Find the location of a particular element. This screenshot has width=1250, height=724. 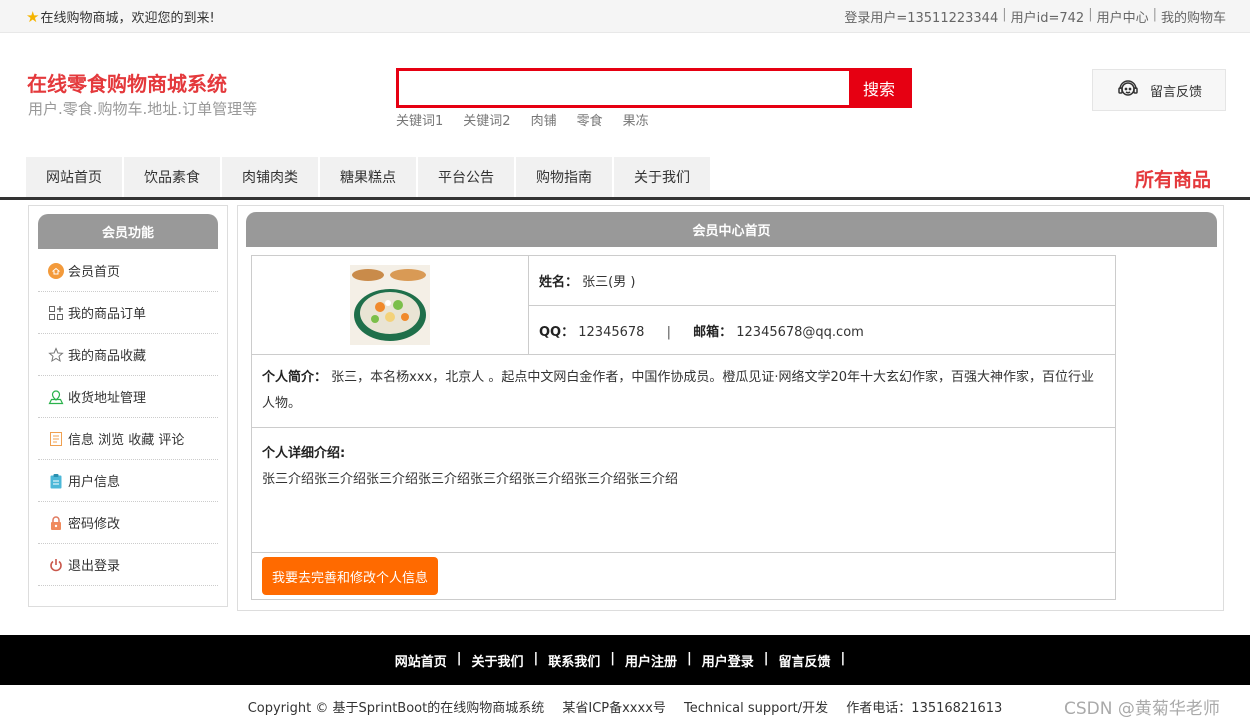

hotword-link: 关键词2 is located at coordinates (486, 119).